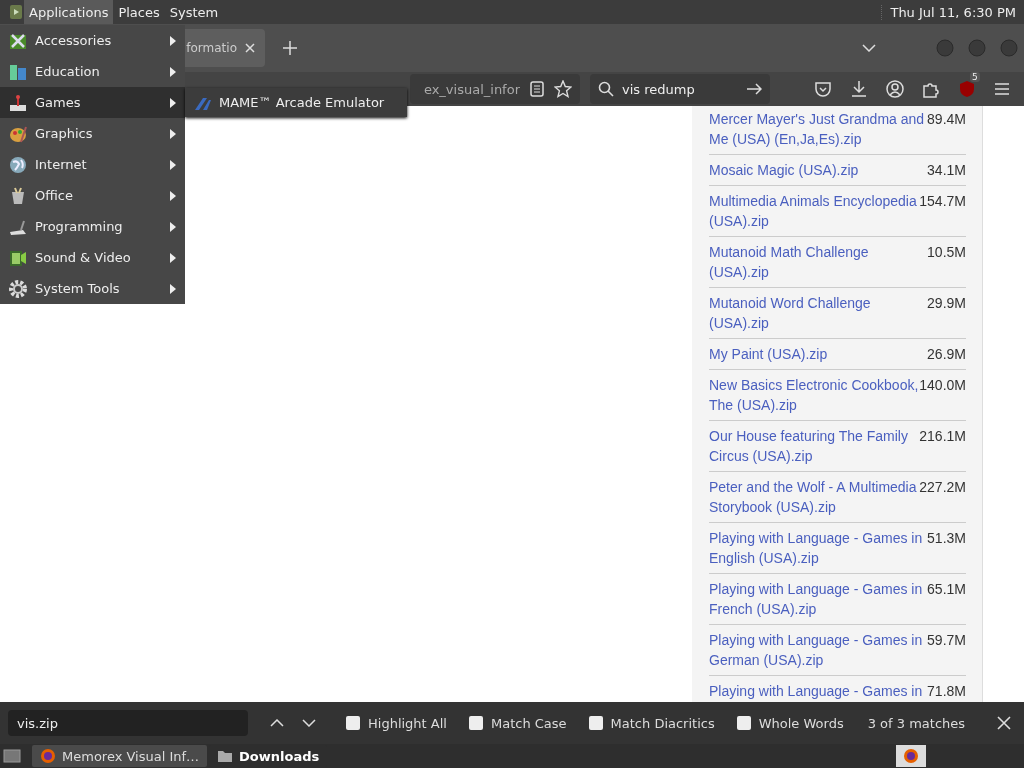 This screenshot has width=1024, height=768. I want to click on books-icon, so click(18, 71).